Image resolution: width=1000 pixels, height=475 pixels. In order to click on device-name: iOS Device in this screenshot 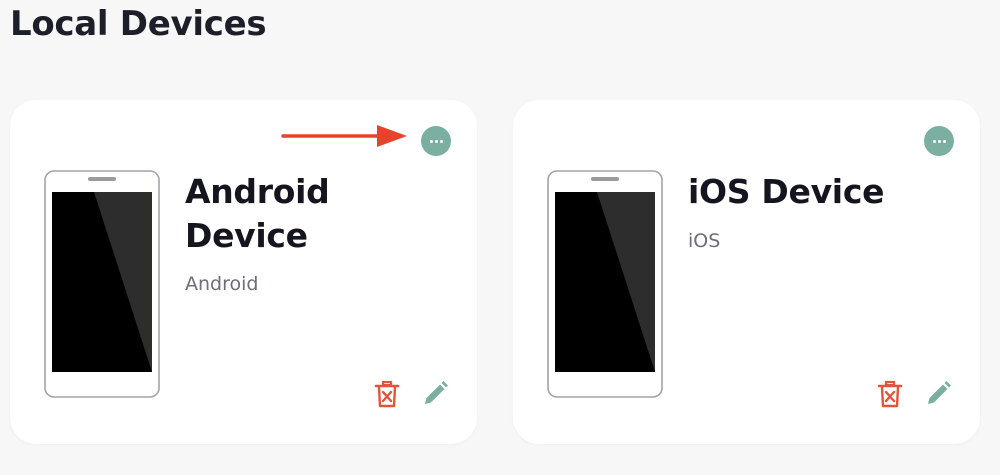, I will do `click(786, 191)`.